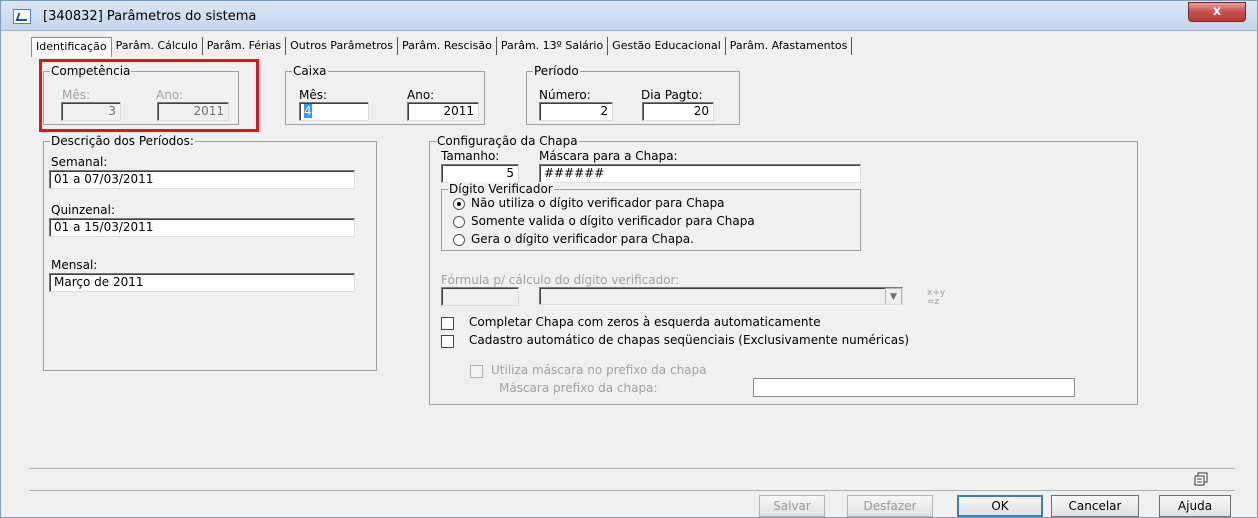  What do you see at coordinates (629, 16) in the screenshot?
I see `title-bar: [340832] Parâmetros do sistema x` at bounding box center [629, 16].